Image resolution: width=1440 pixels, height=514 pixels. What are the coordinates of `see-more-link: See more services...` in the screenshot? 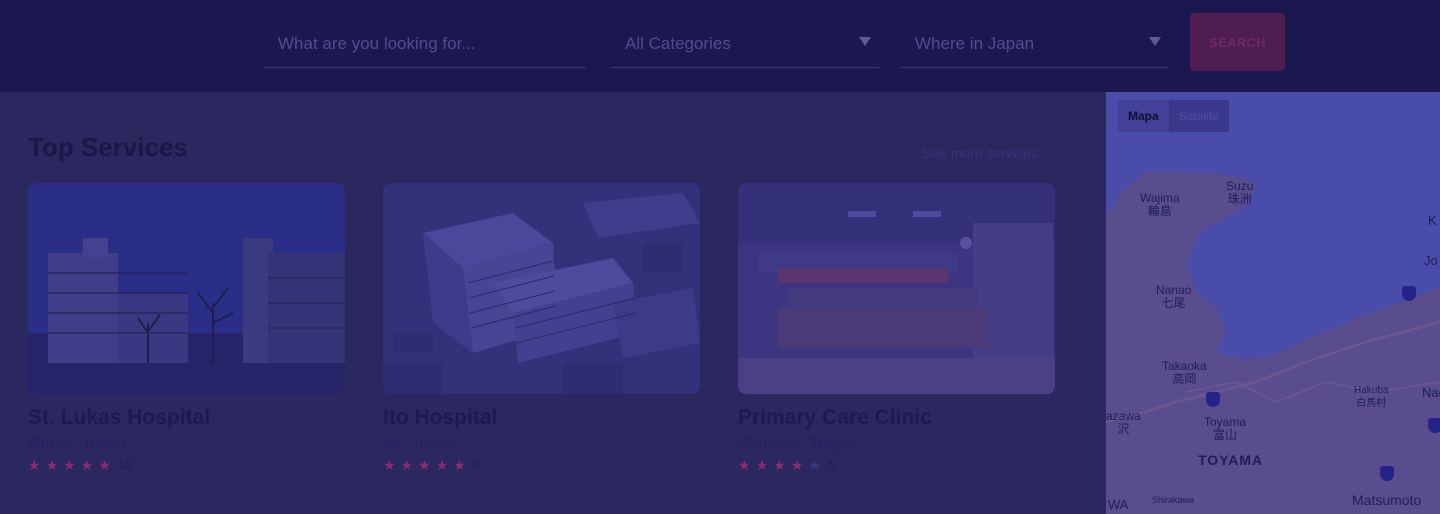 It's located at (986, 153).